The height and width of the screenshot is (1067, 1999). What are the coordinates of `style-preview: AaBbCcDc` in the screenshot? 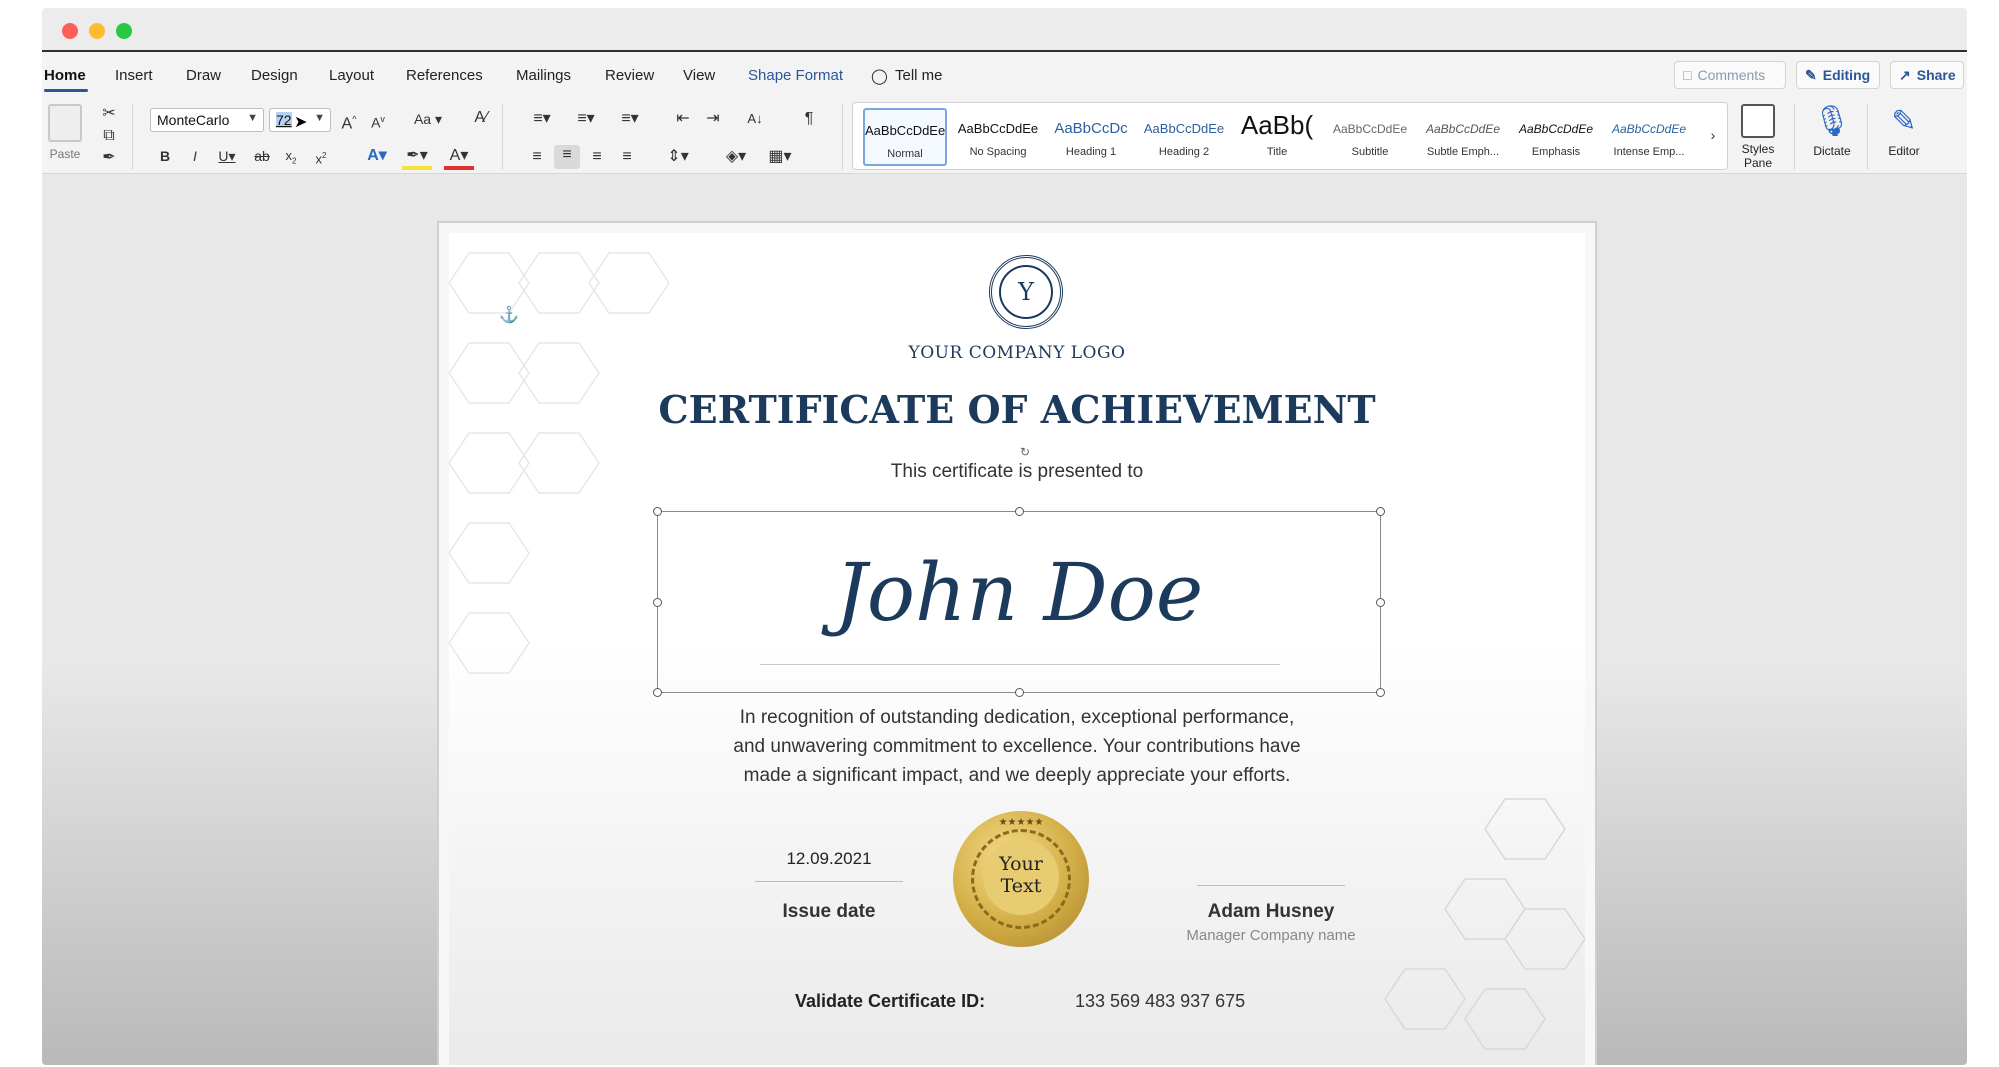 It's located at (1091, 128).